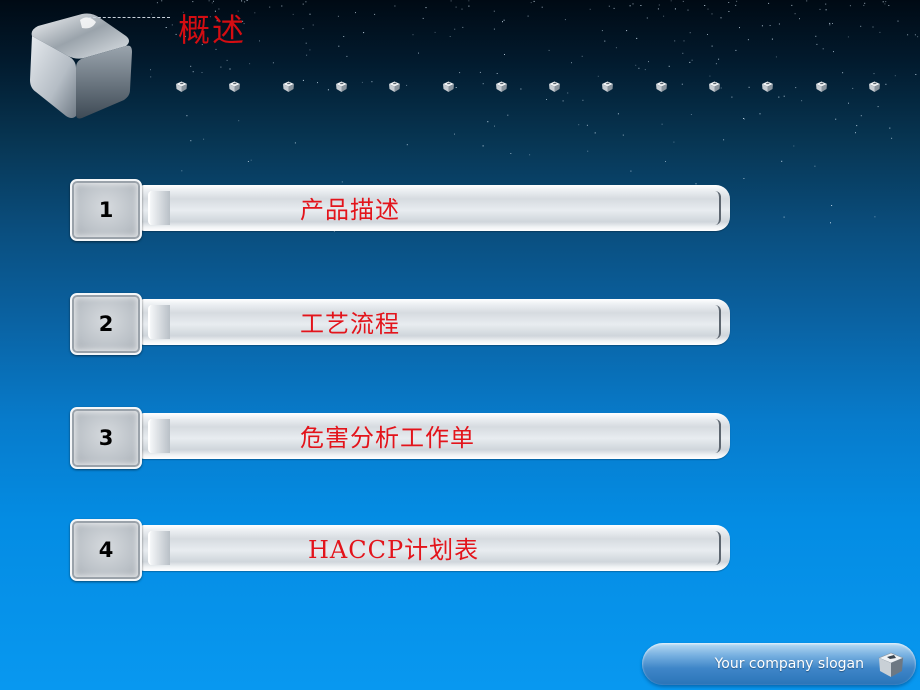 Image resolution: width=920 pixels, height=690 pixels. What do you see at coordinates (212, 30) in the screenshot?
I see `page-title: 概述` at bounding box center [212, 30].